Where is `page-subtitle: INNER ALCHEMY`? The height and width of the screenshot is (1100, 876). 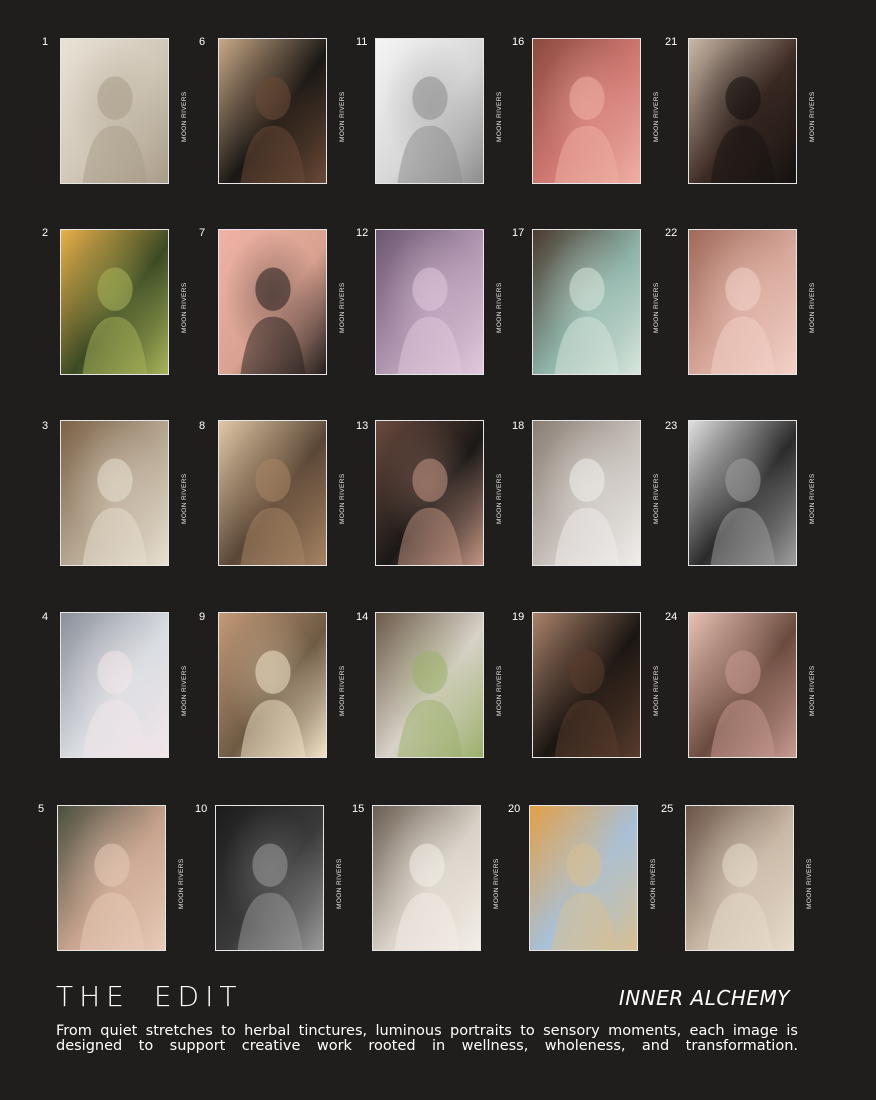
page-subtitle: INNER ALCHEMY is located at coordinates (704, 998).